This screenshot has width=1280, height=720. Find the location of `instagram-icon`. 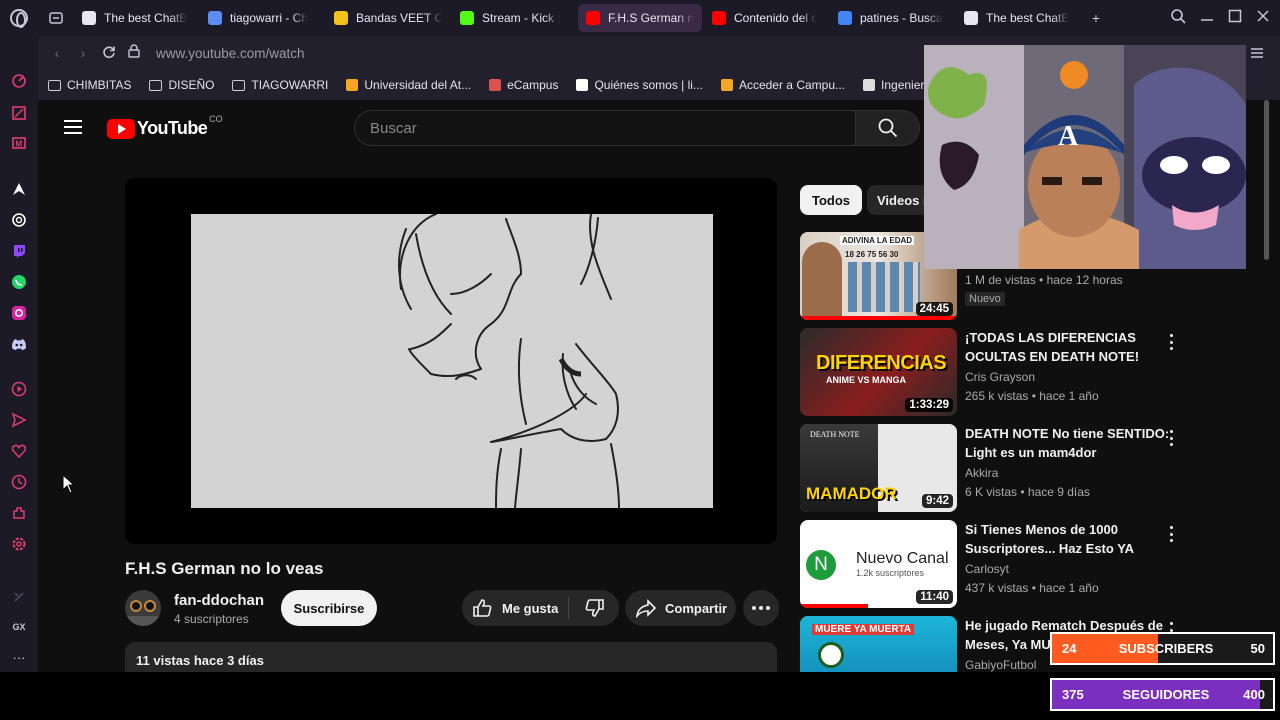

instagram-icon is located at coordinates (19, 313).